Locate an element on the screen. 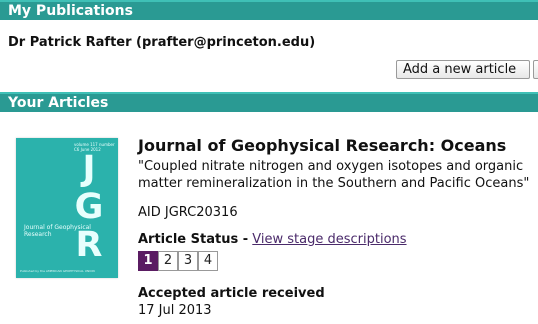 Image resolution: width=538 pixels, height=324 pixels. article-status-label: Article Status - is located at coordinates (193, 239).